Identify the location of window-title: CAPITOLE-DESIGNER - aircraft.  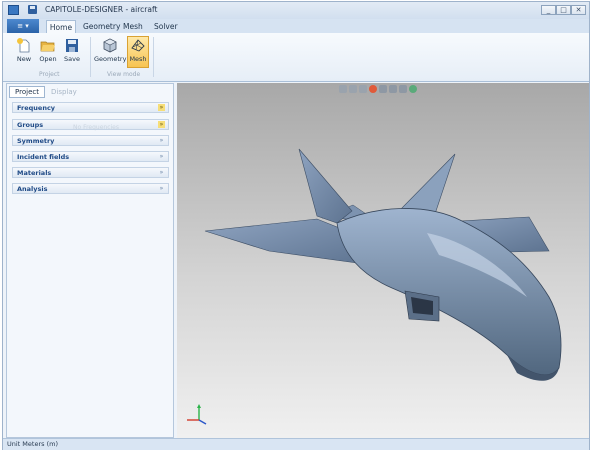
(101, 9).